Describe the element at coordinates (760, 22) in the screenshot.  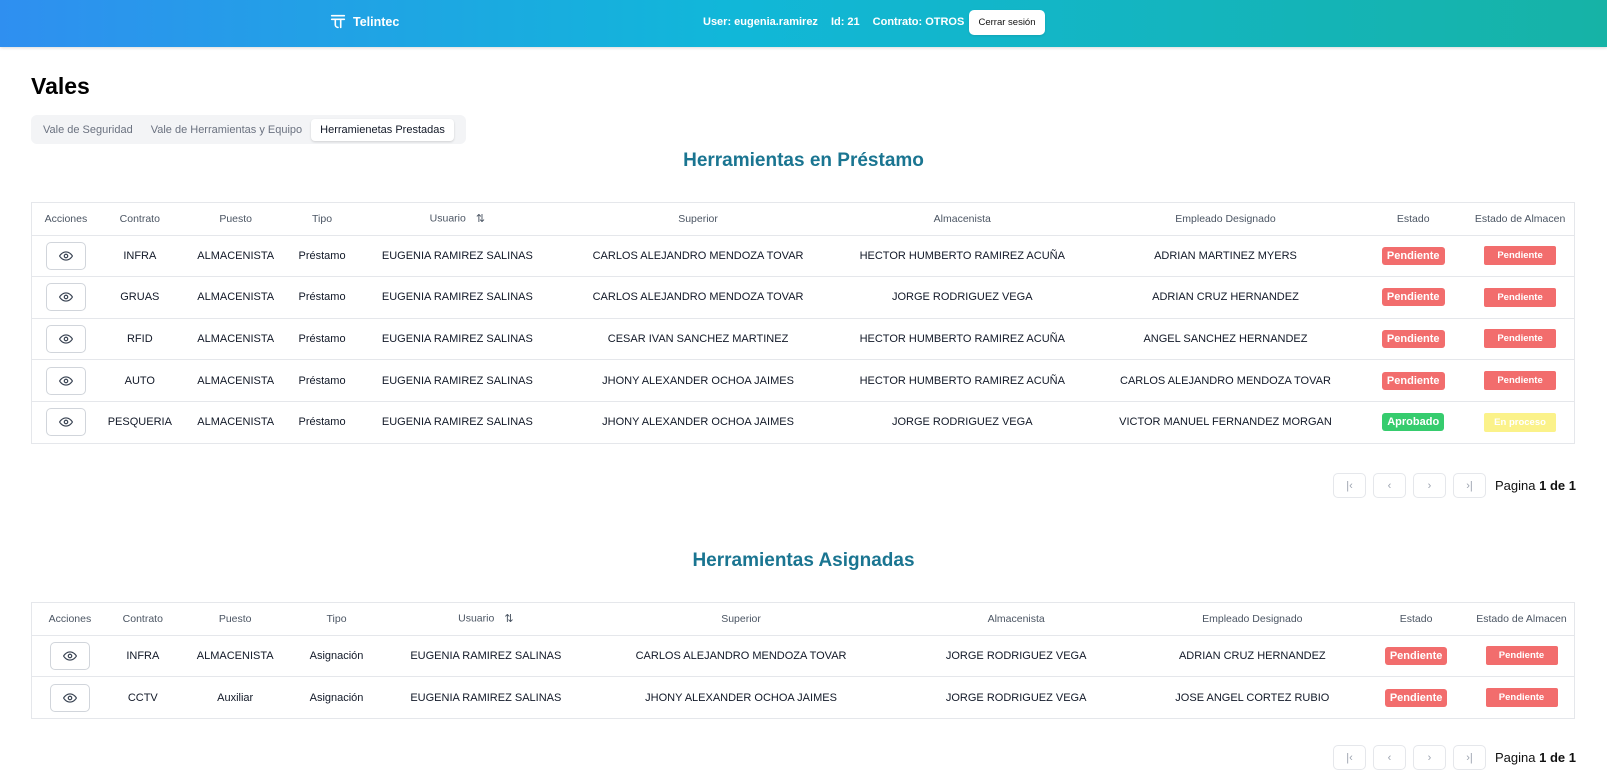
I see `user-label: User: eugenia.ramirez` at that location.